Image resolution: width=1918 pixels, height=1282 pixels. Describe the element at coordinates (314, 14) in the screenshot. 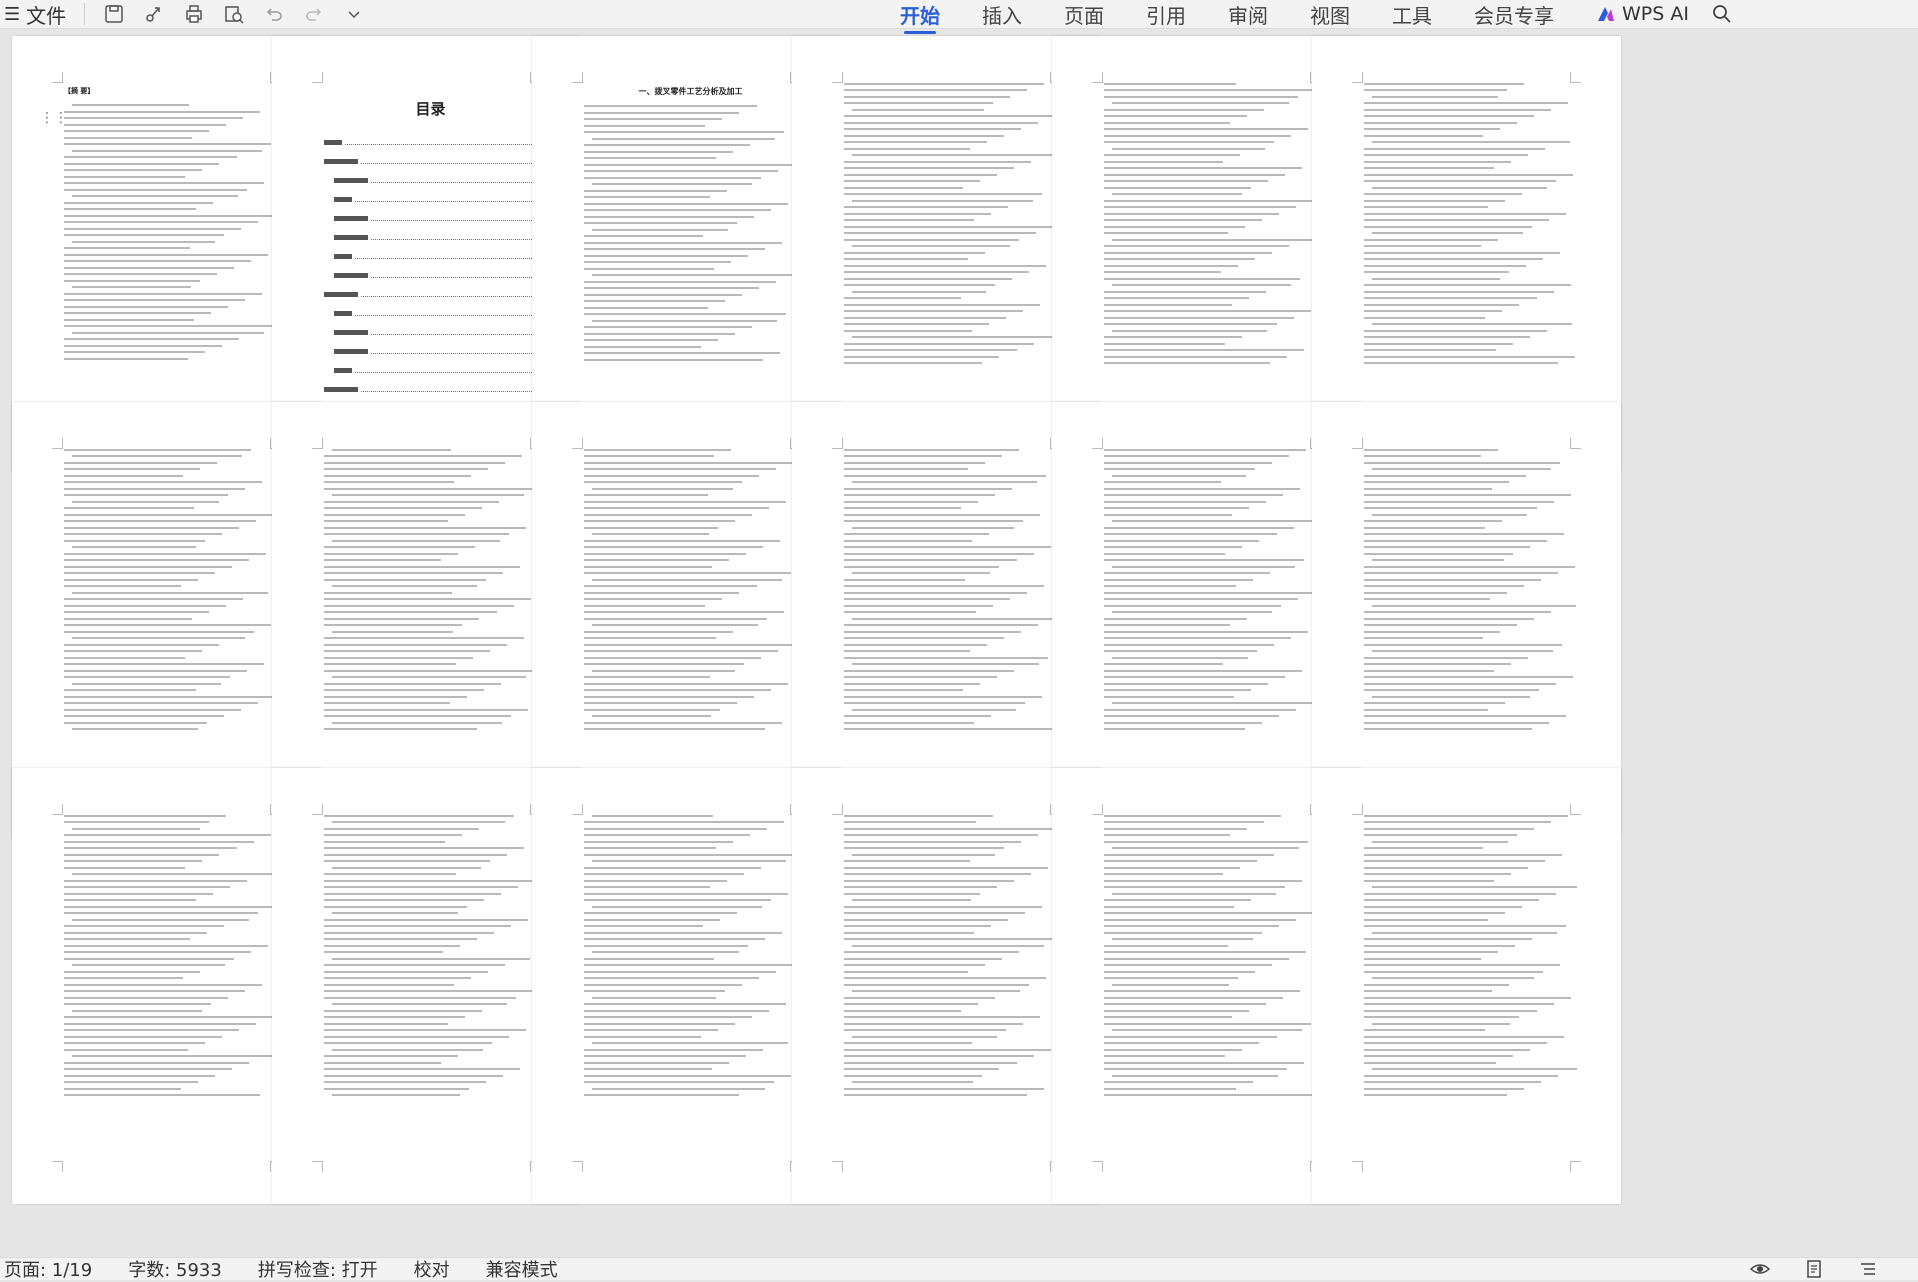

I see `redo-icon` at that location.